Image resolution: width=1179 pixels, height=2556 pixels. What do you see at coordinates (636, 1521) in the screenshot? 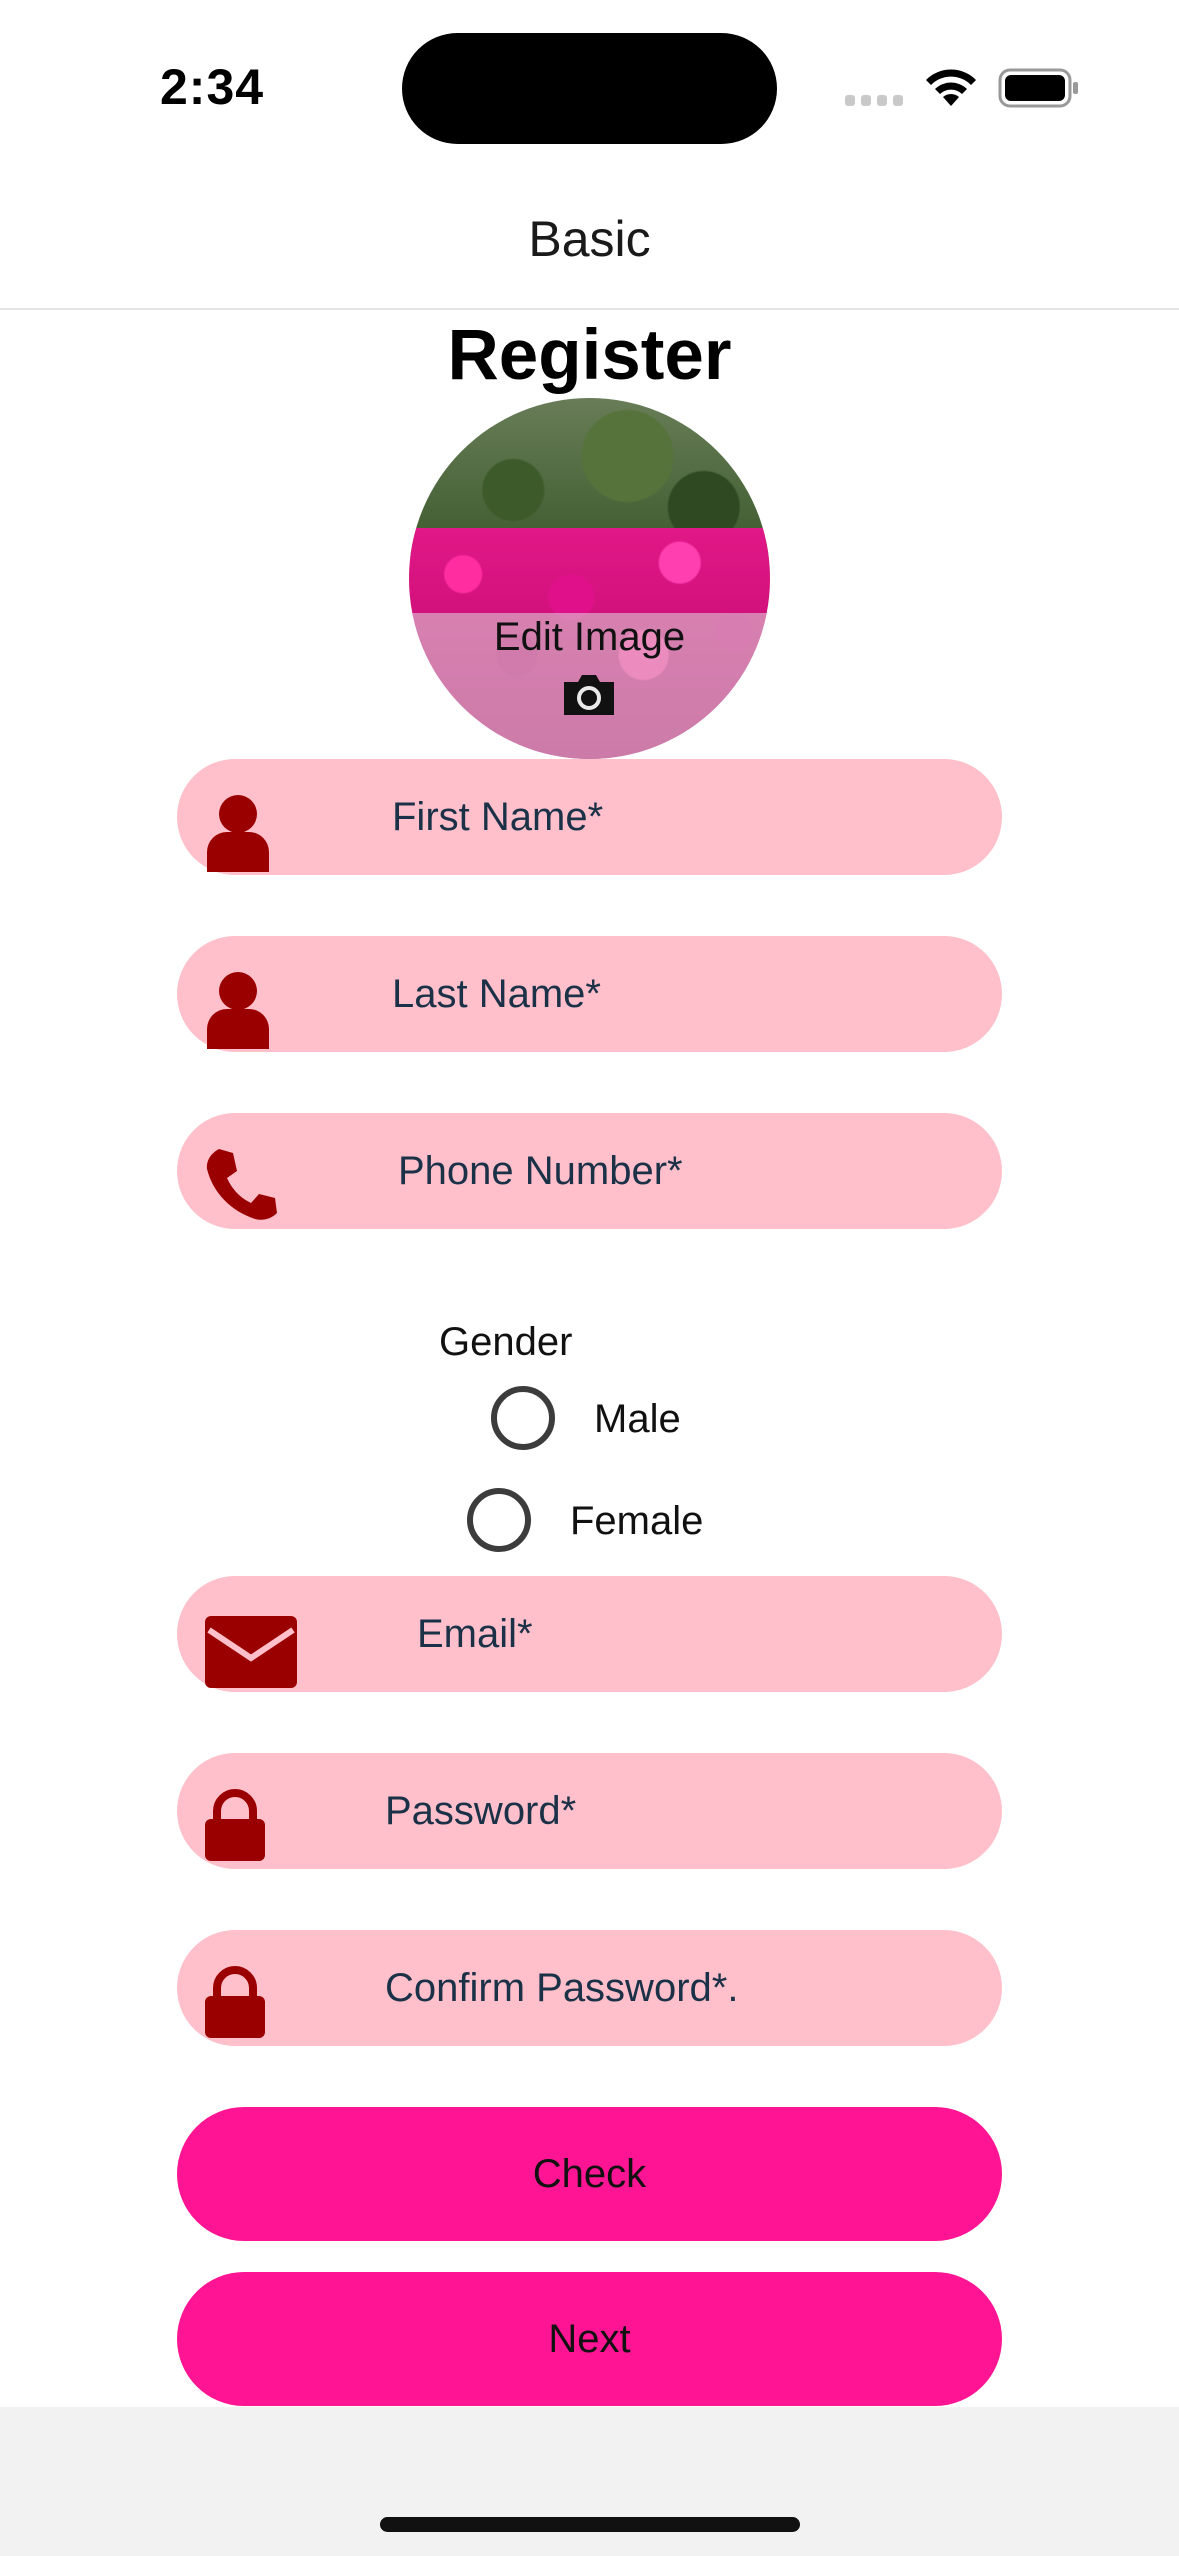
I see `radio-female-label: Female` at bounding box center [636, 1521].